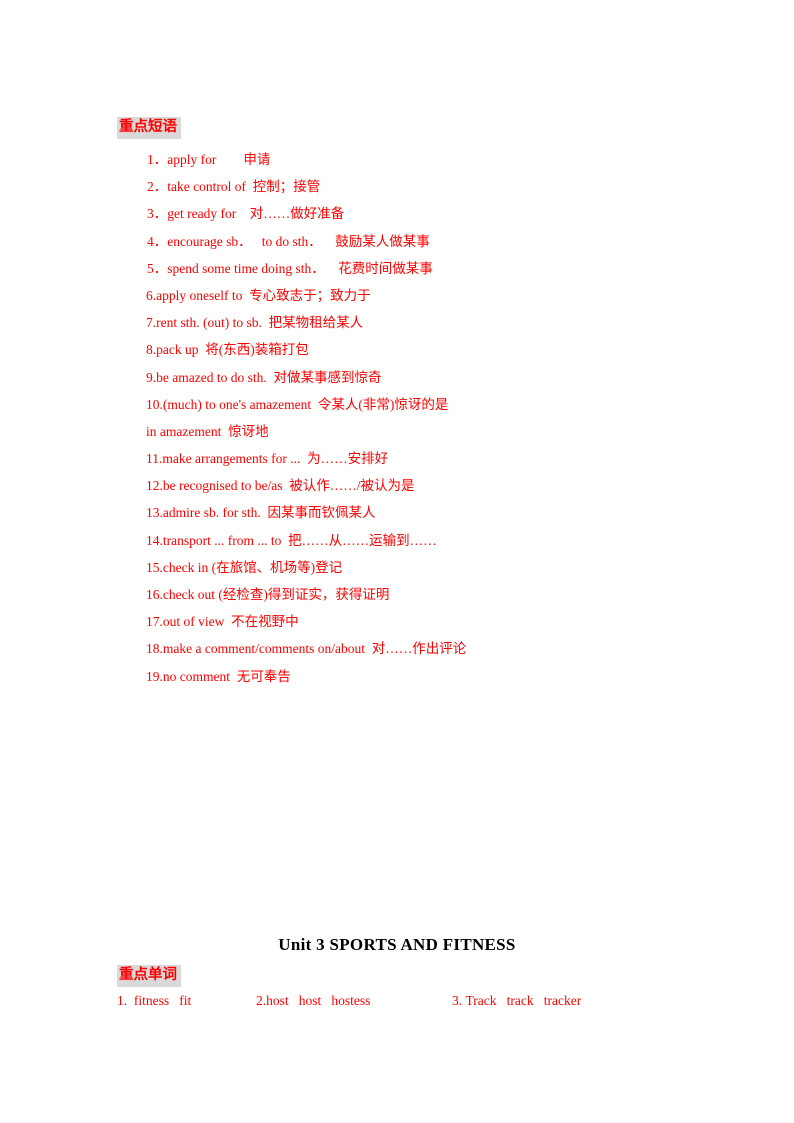 This screenshot has width=794, height=1123. I want to click on phrase-text: 7.rent sth. (out) to sb. 把某物租给某人, so click(255, 323).